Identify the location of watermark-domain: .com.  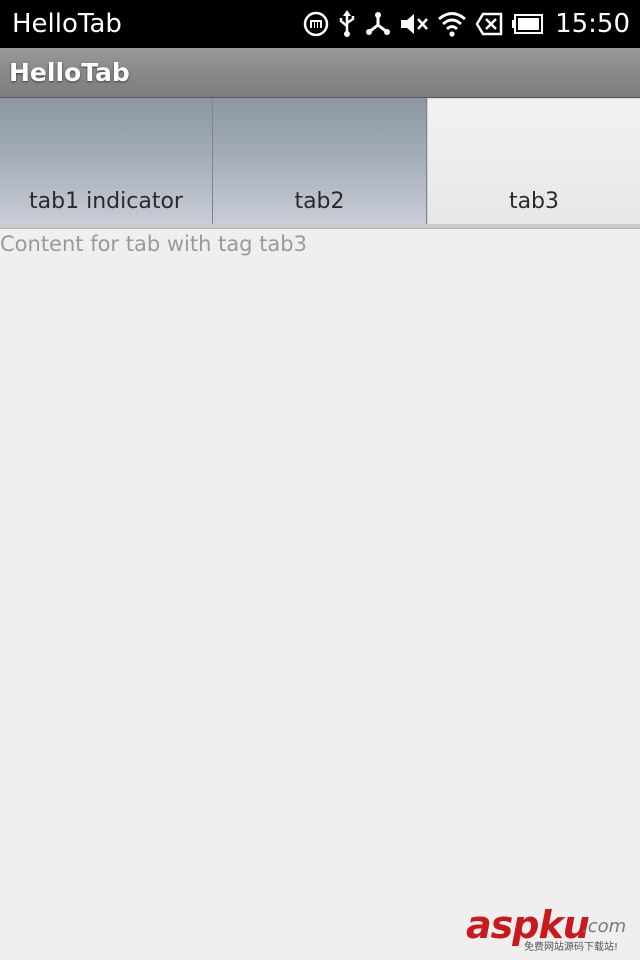
(604, 926).